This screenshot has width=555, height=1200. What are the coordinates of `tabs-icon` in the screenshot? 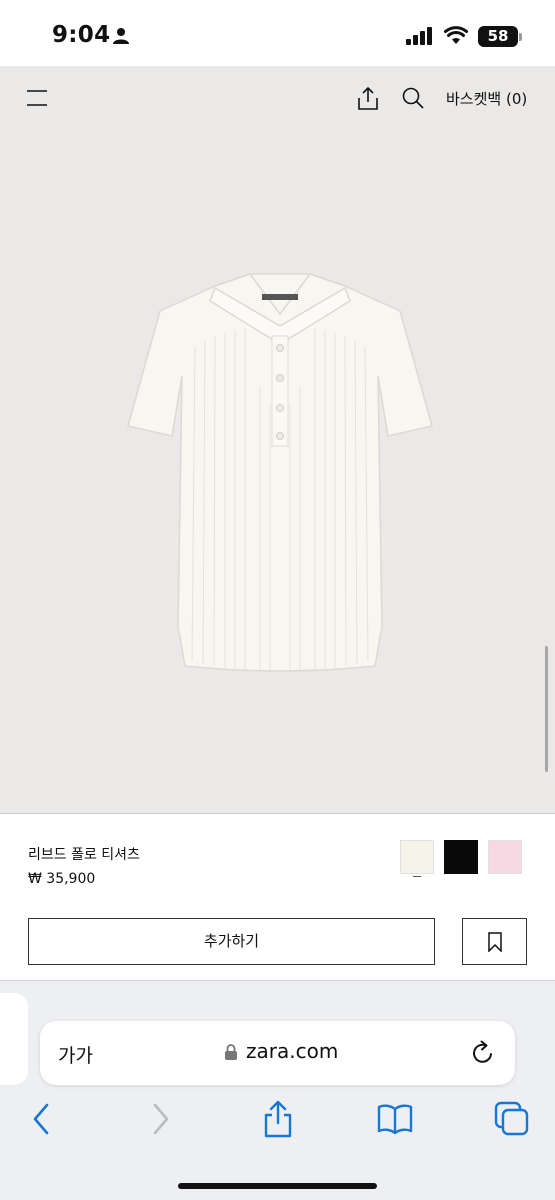 It's located at (512, 1119).